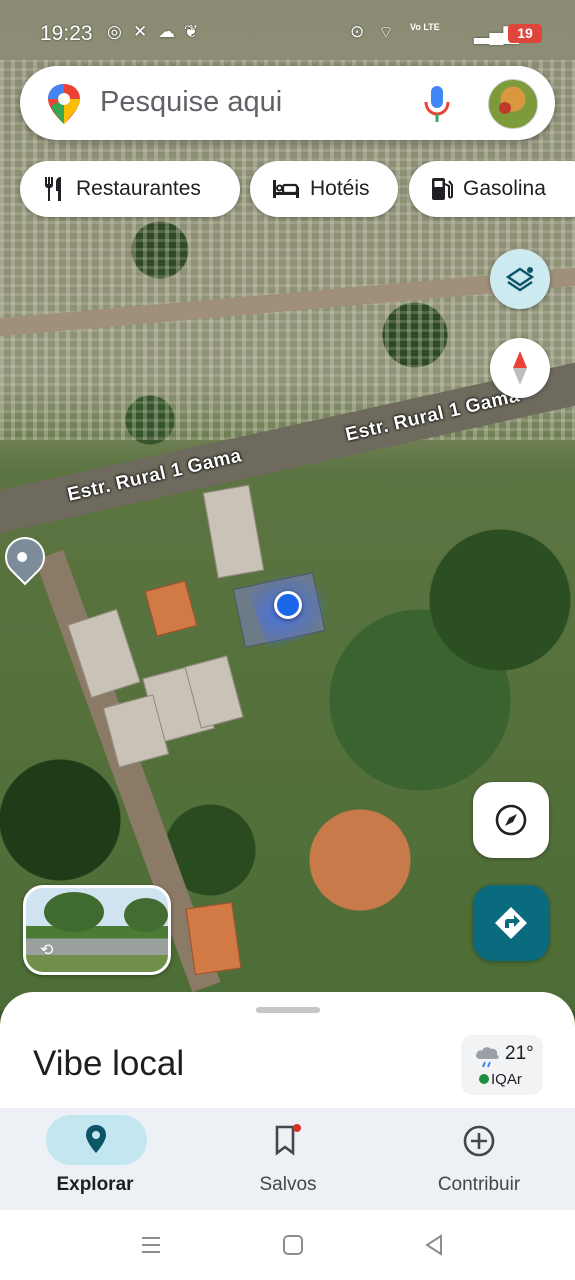 The height and width of the screenshot is (1280, 575). Describe the element at coordinates (434, 1245) in the screenshot. I see `back-icon` at that location.